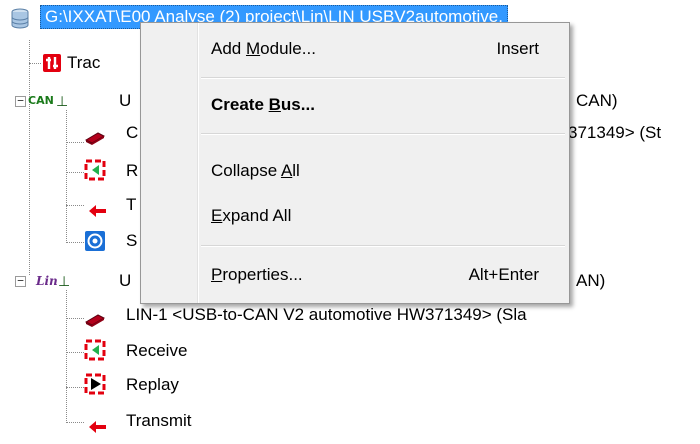 This screenshot has height=444, width=700. What do you see at coordinates (132, 132) in the screenshot?
I see `tree-item-label: C` at bounding box center [132, 132].